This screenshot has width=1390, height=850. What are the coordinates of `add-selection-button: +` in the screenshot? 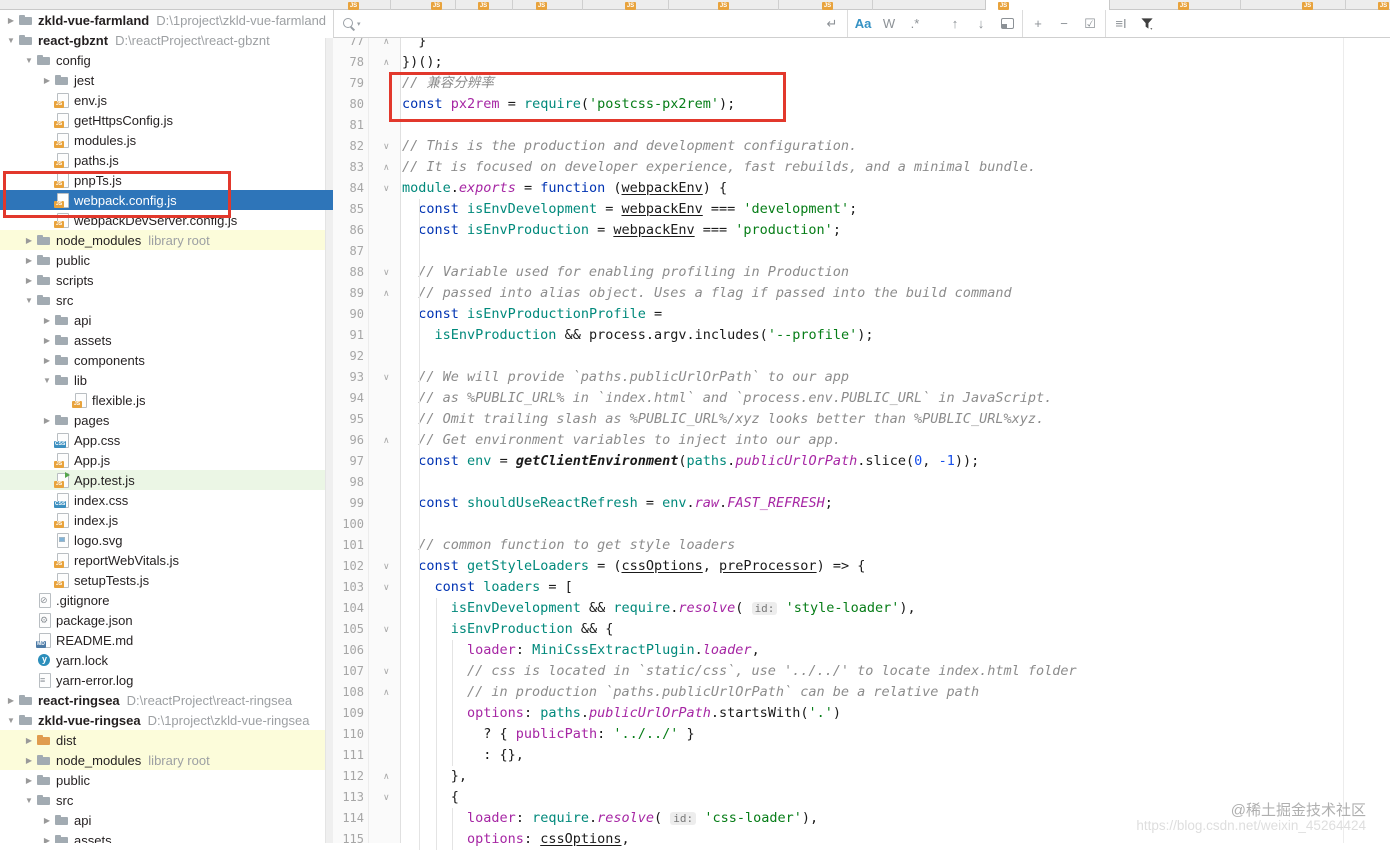 It's located at (1038, 23).